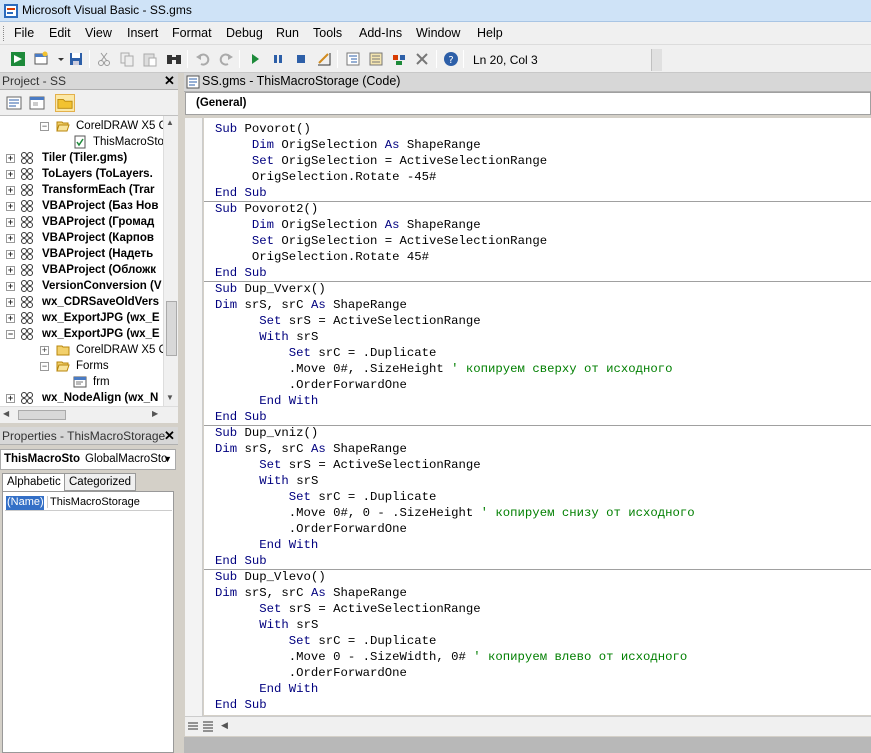 This screenshot has height=753, width=871. I want to click on property-row: (Name) ThisMacroStorage, so click(88, 503).